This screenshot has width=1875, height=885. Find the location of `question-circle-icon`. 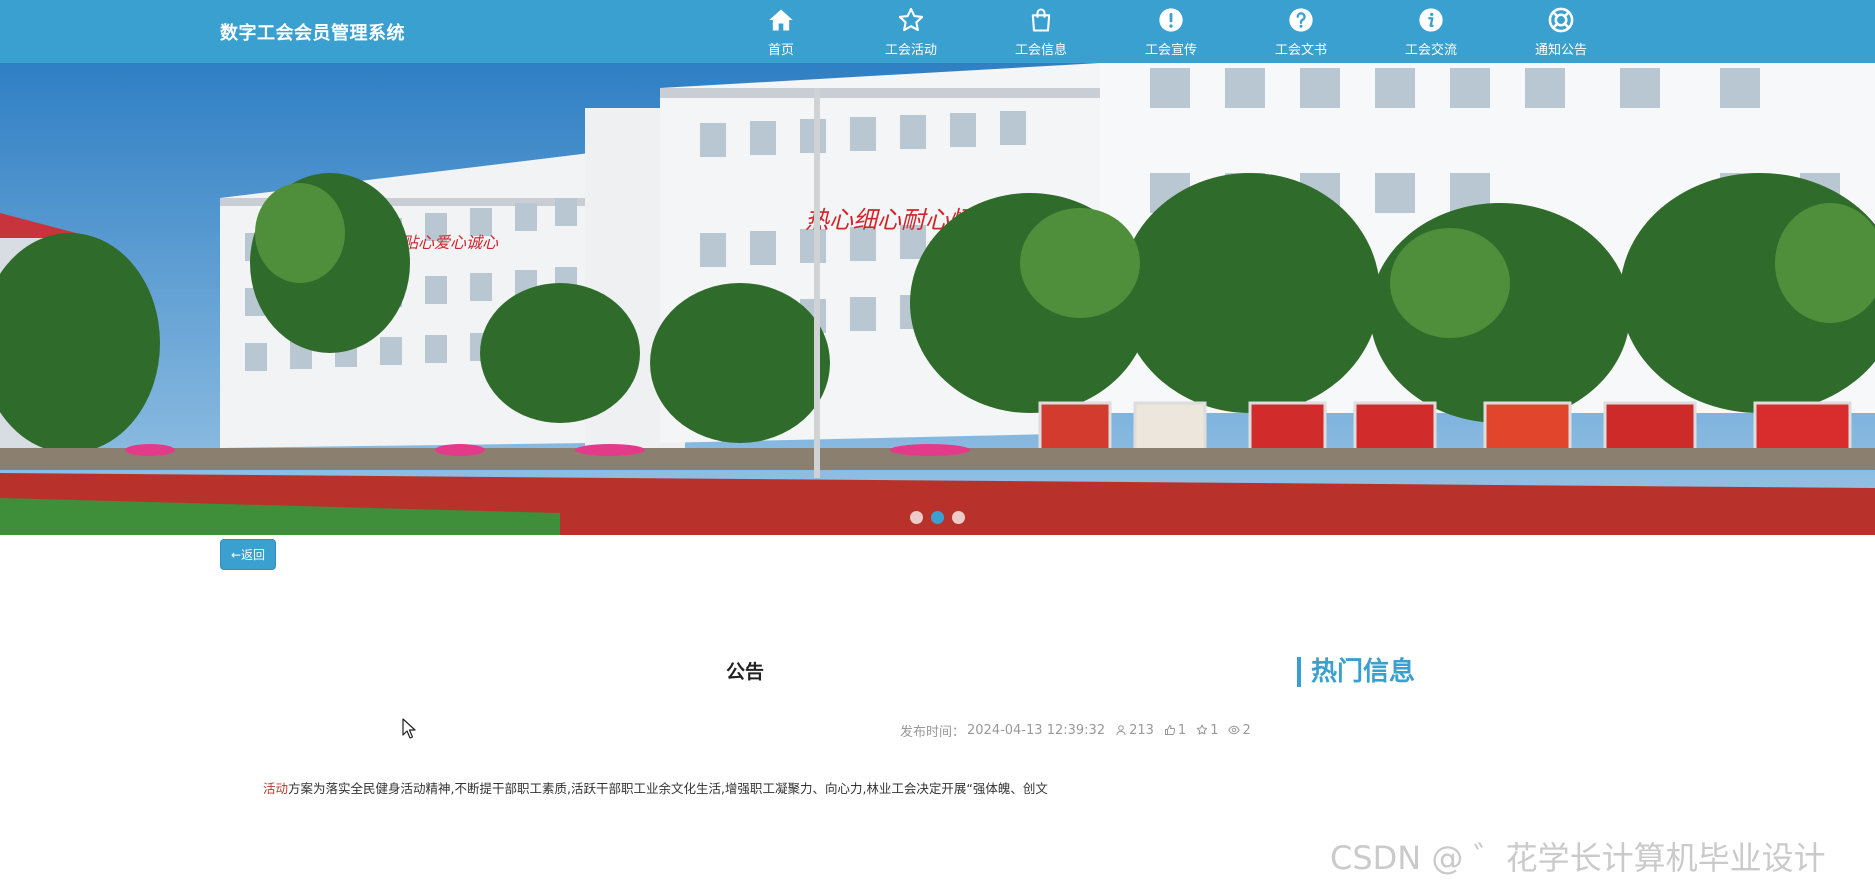

question-circle-icon is located at coordinates (1301, 20).